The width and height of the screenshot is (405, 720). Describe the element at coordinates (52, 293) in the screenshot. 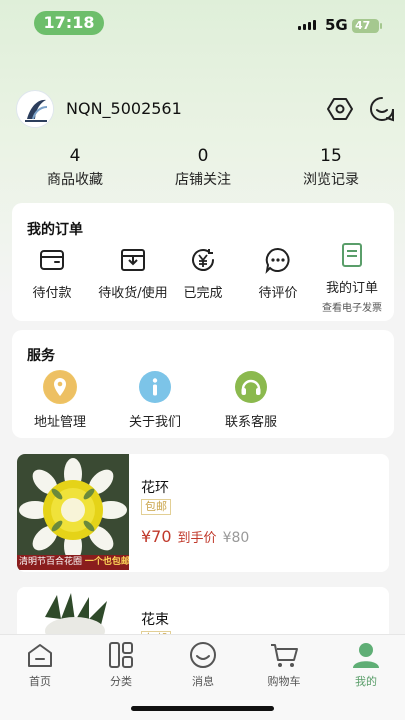

I see `order-label: 待付款` at that location.